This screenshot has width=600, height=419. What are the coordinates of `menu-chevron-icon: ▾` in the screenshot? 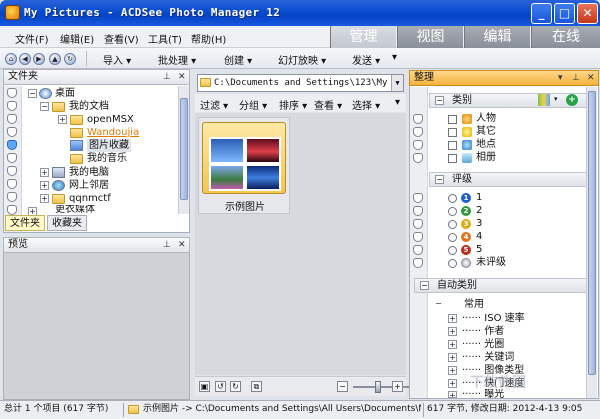 It's located at (560, 78).